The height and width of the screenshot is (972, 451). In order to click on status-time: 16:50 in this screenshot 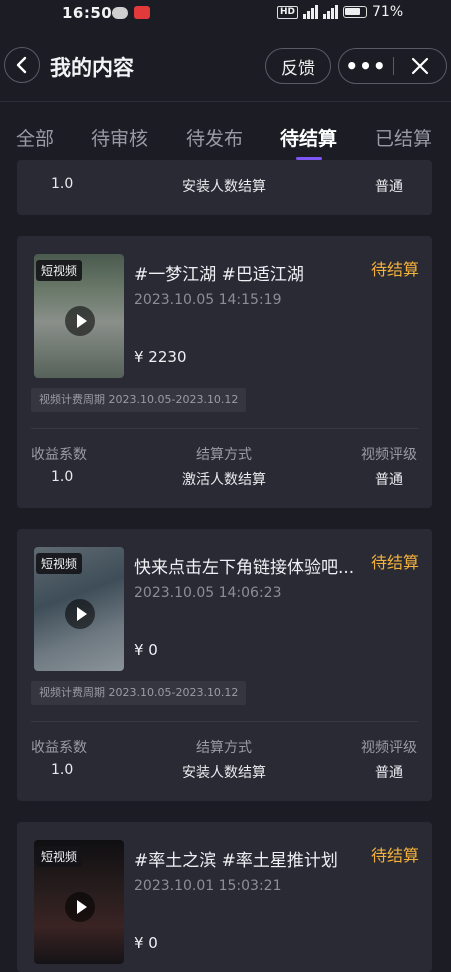, I will do `click(87, 13)`.